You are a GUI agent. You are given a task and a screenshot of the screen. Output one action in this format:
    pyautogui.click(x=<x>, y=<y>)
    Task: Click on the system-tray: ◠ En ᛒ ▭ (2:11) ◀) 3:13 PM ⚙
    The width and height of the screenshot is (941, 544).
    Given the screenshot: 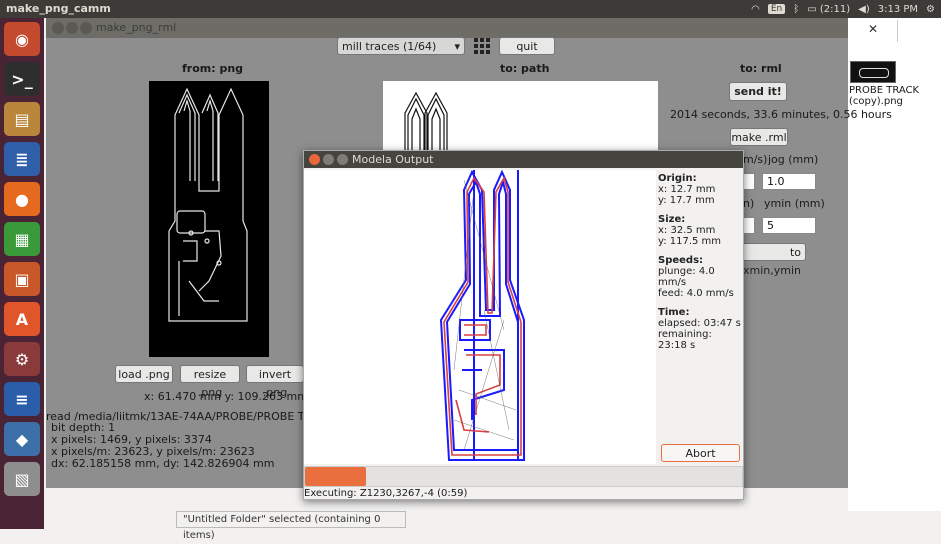 What is the action you would take?
    pyautogui.click(x=846, y=9)
    